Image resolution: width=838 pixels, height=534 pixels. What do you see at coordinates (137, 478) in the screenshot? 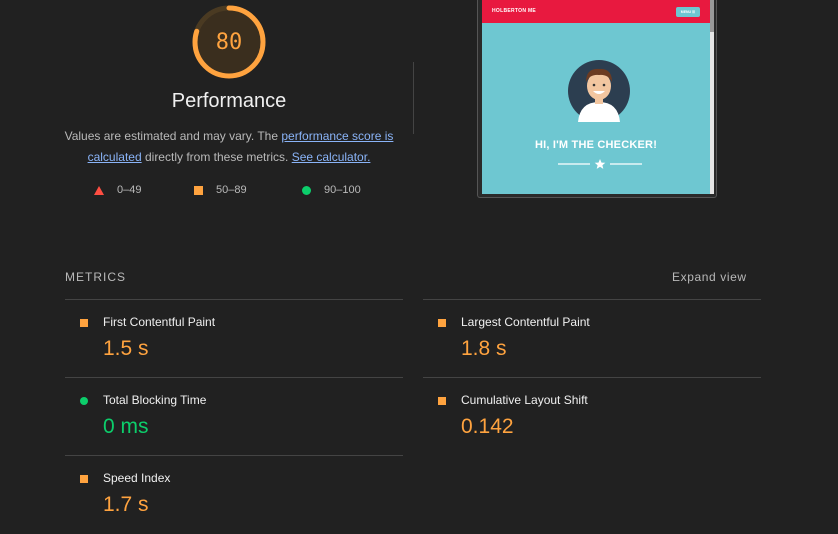
I see `metric-name: Speed Index` at bounding box center [137, 478].